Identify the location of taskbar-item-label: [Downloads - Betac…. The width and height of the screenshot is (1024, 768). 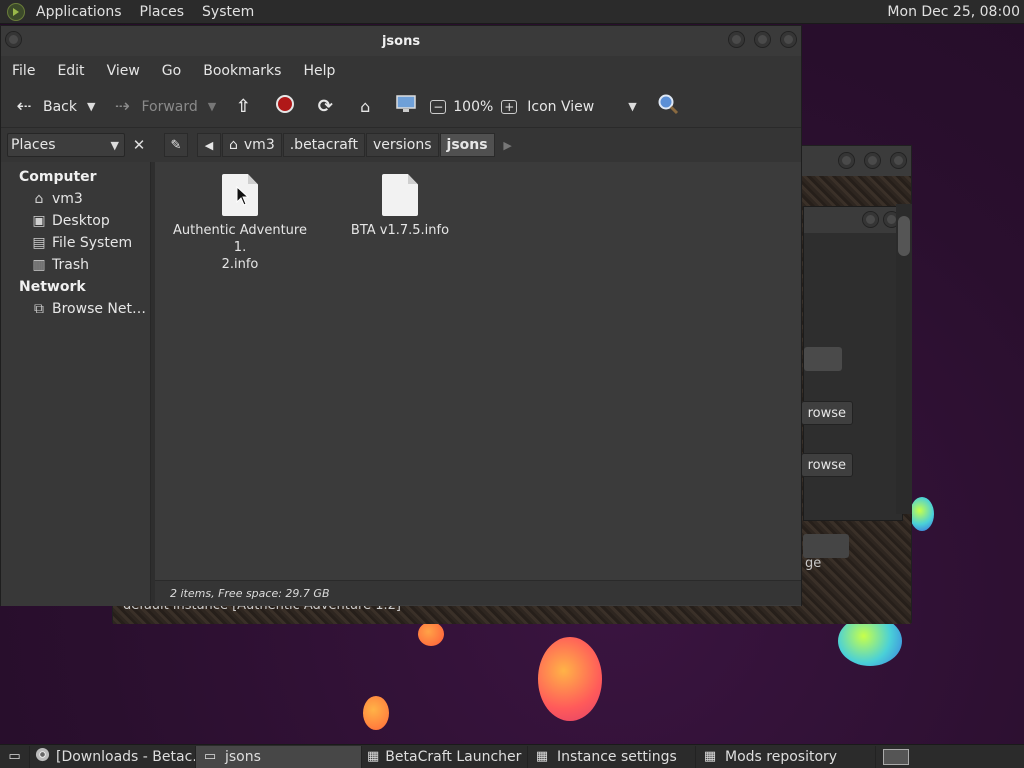
(126, 756).